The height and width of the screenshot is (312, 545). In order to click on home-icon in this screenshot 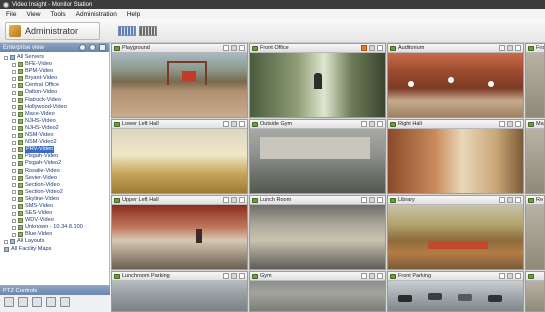, I will do `click(92, 47)`.